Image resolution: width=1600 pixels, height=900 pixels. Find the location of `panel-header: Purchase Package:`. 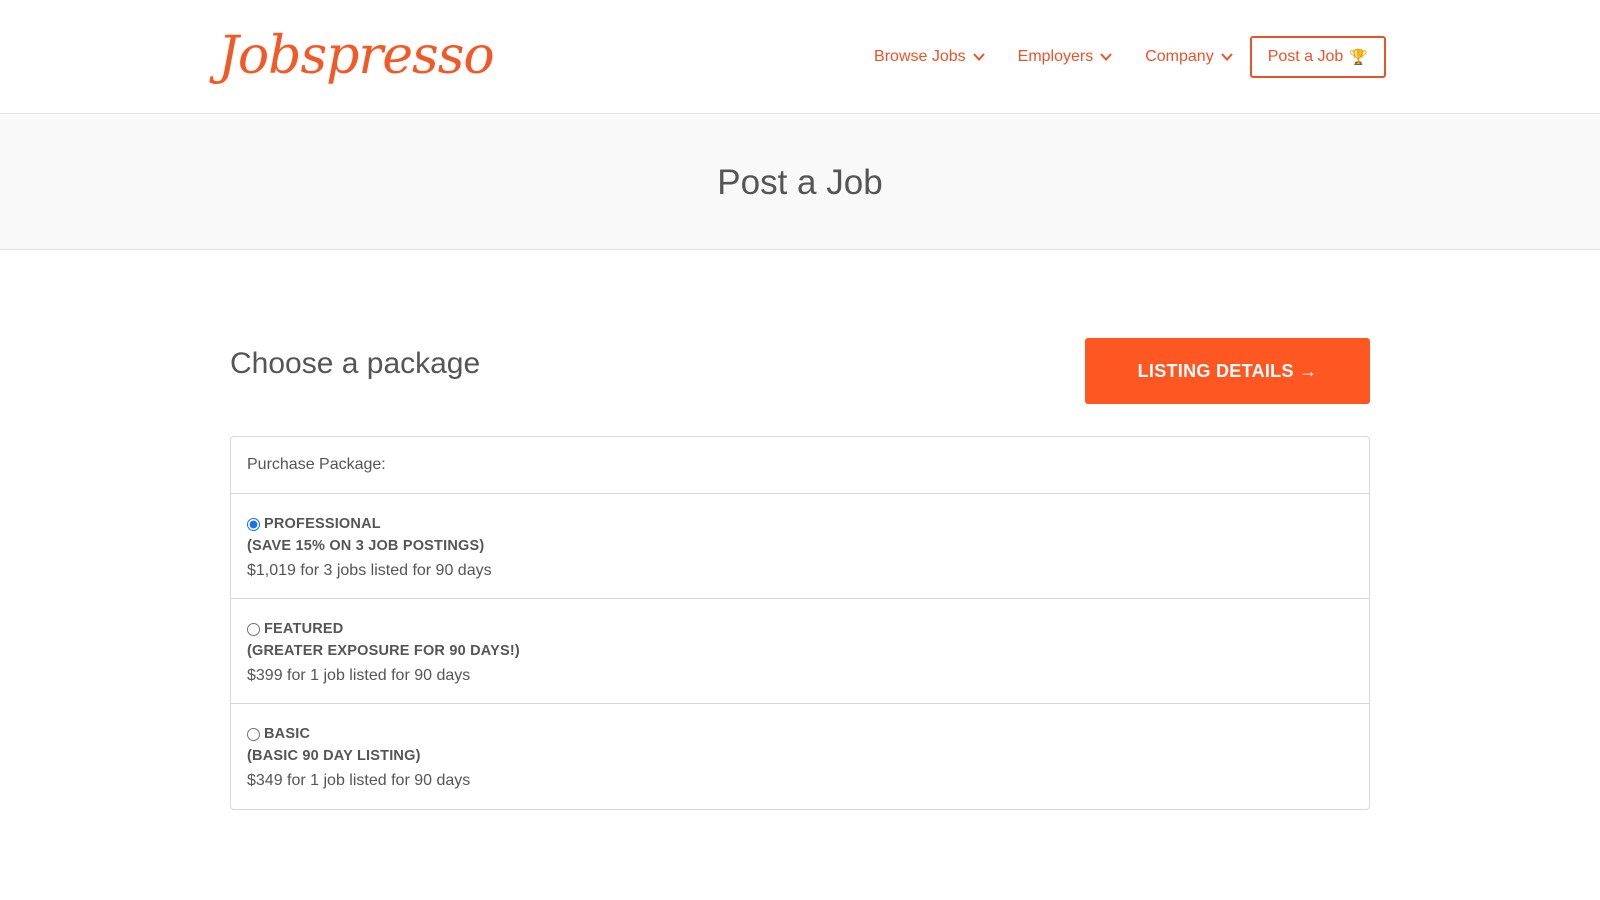

panel-header: Purchase Package: is located at coordinates (800, 465).